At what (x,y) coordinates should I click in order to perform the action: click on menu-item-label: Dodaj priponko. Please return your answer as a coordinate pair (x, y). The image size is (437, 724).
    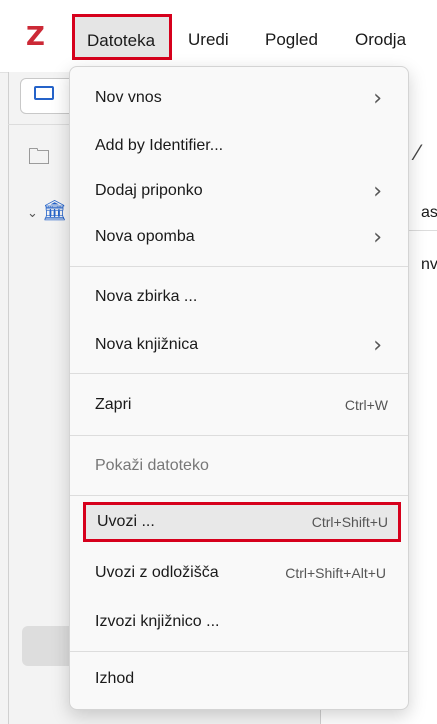
    Looking at the image, I should click on (149, 190).